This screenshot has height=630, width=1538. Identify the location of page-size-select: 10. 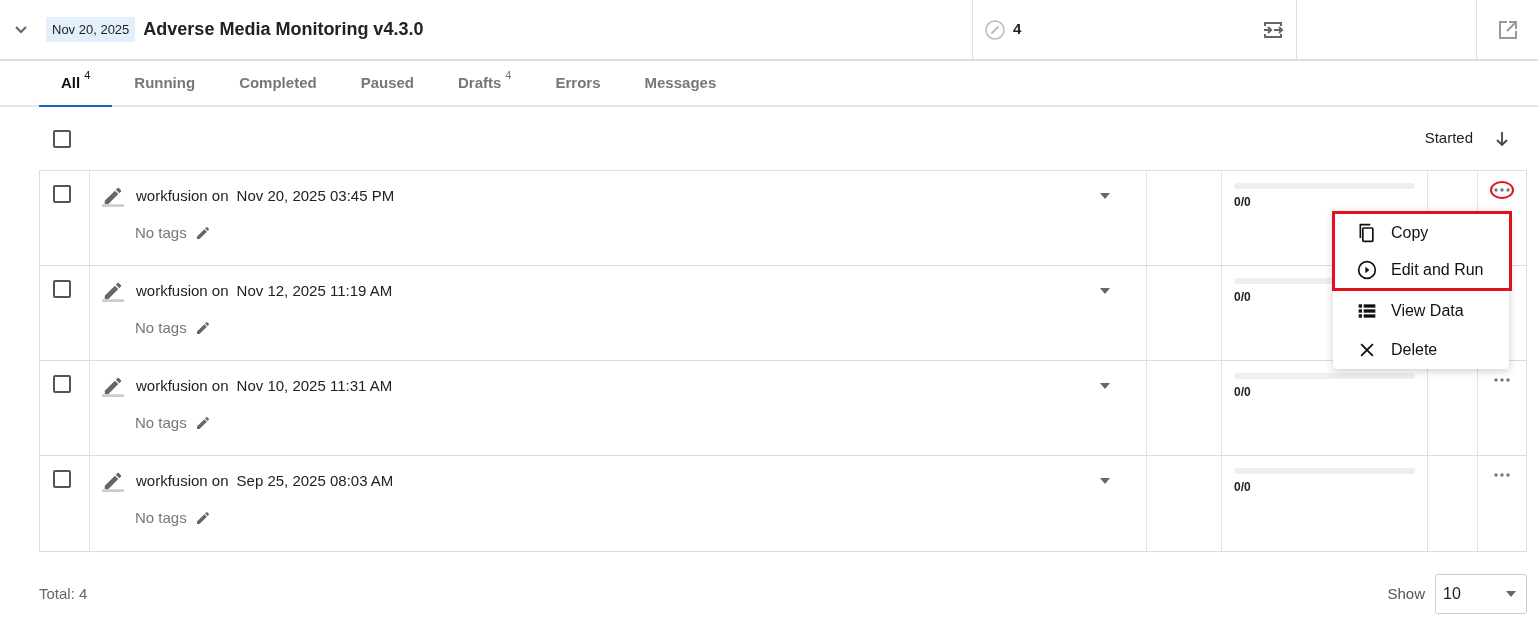
(1481, 594).